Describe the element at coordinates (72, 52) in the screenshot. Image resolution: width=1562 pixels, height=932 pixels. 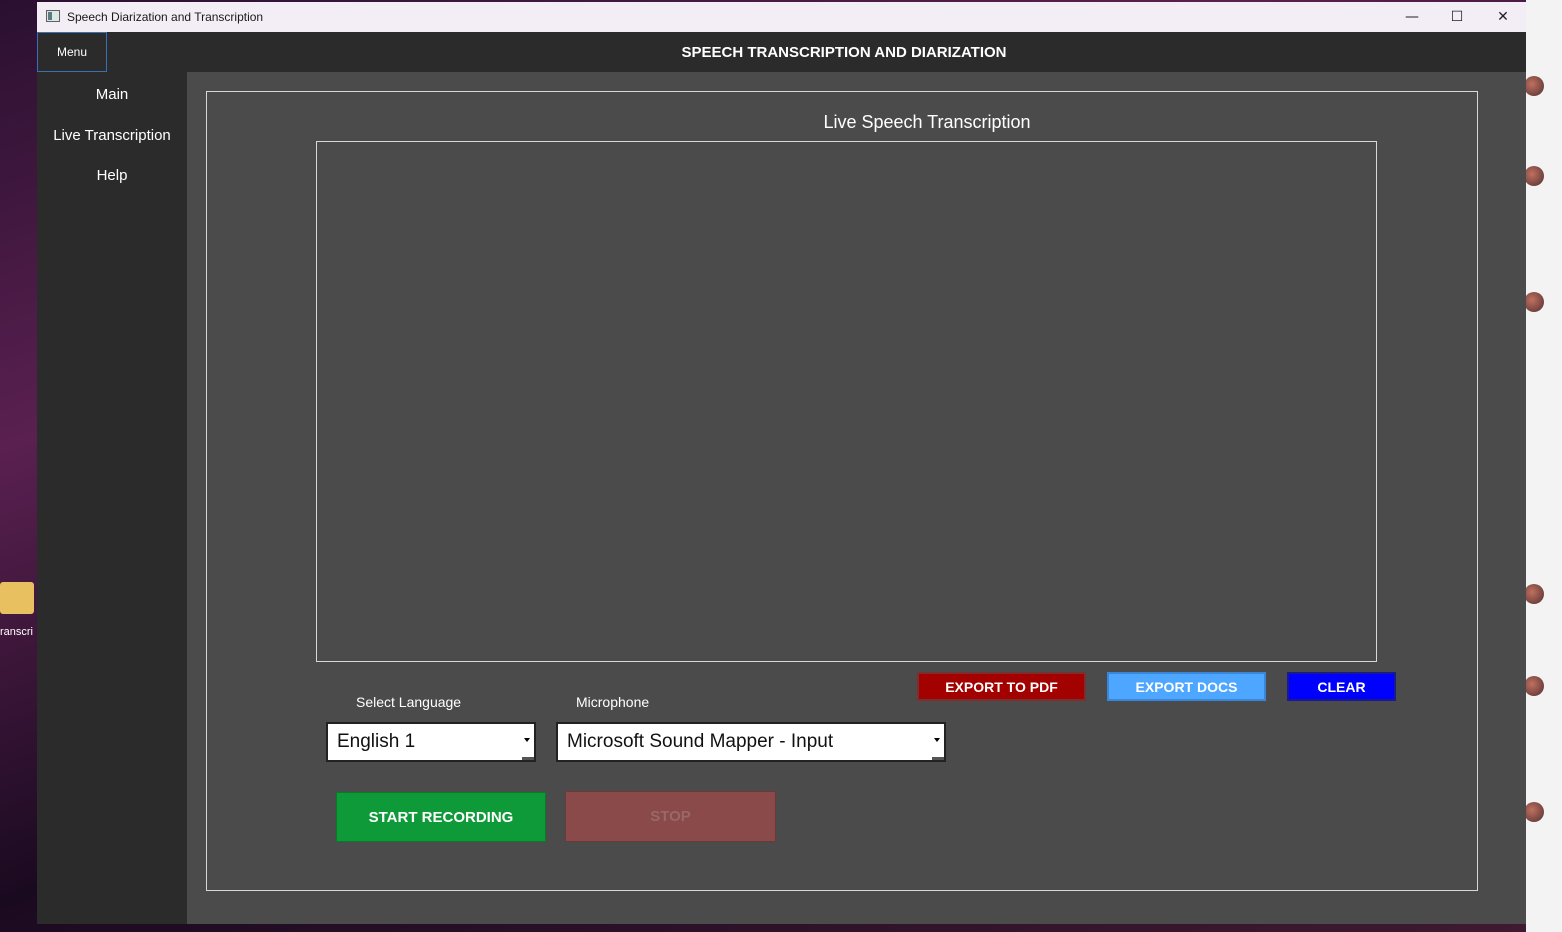
I see `menu-button: Menu` at that location.